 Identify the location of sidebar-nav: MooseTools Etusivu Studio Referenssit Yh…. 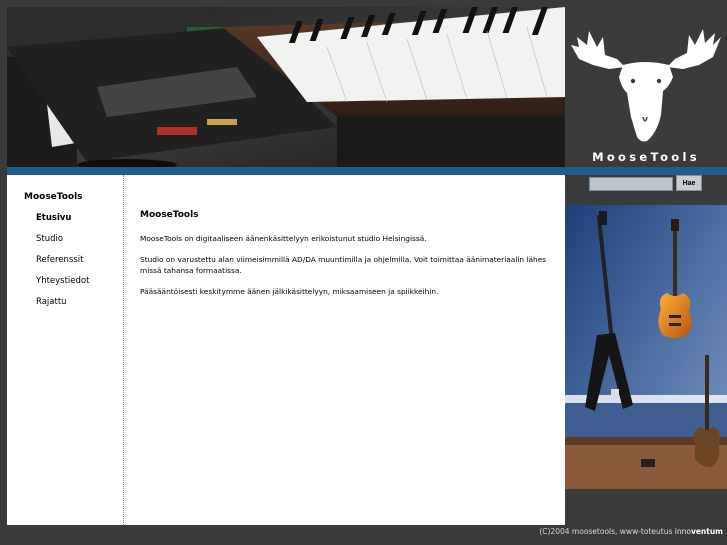
(65, 350).